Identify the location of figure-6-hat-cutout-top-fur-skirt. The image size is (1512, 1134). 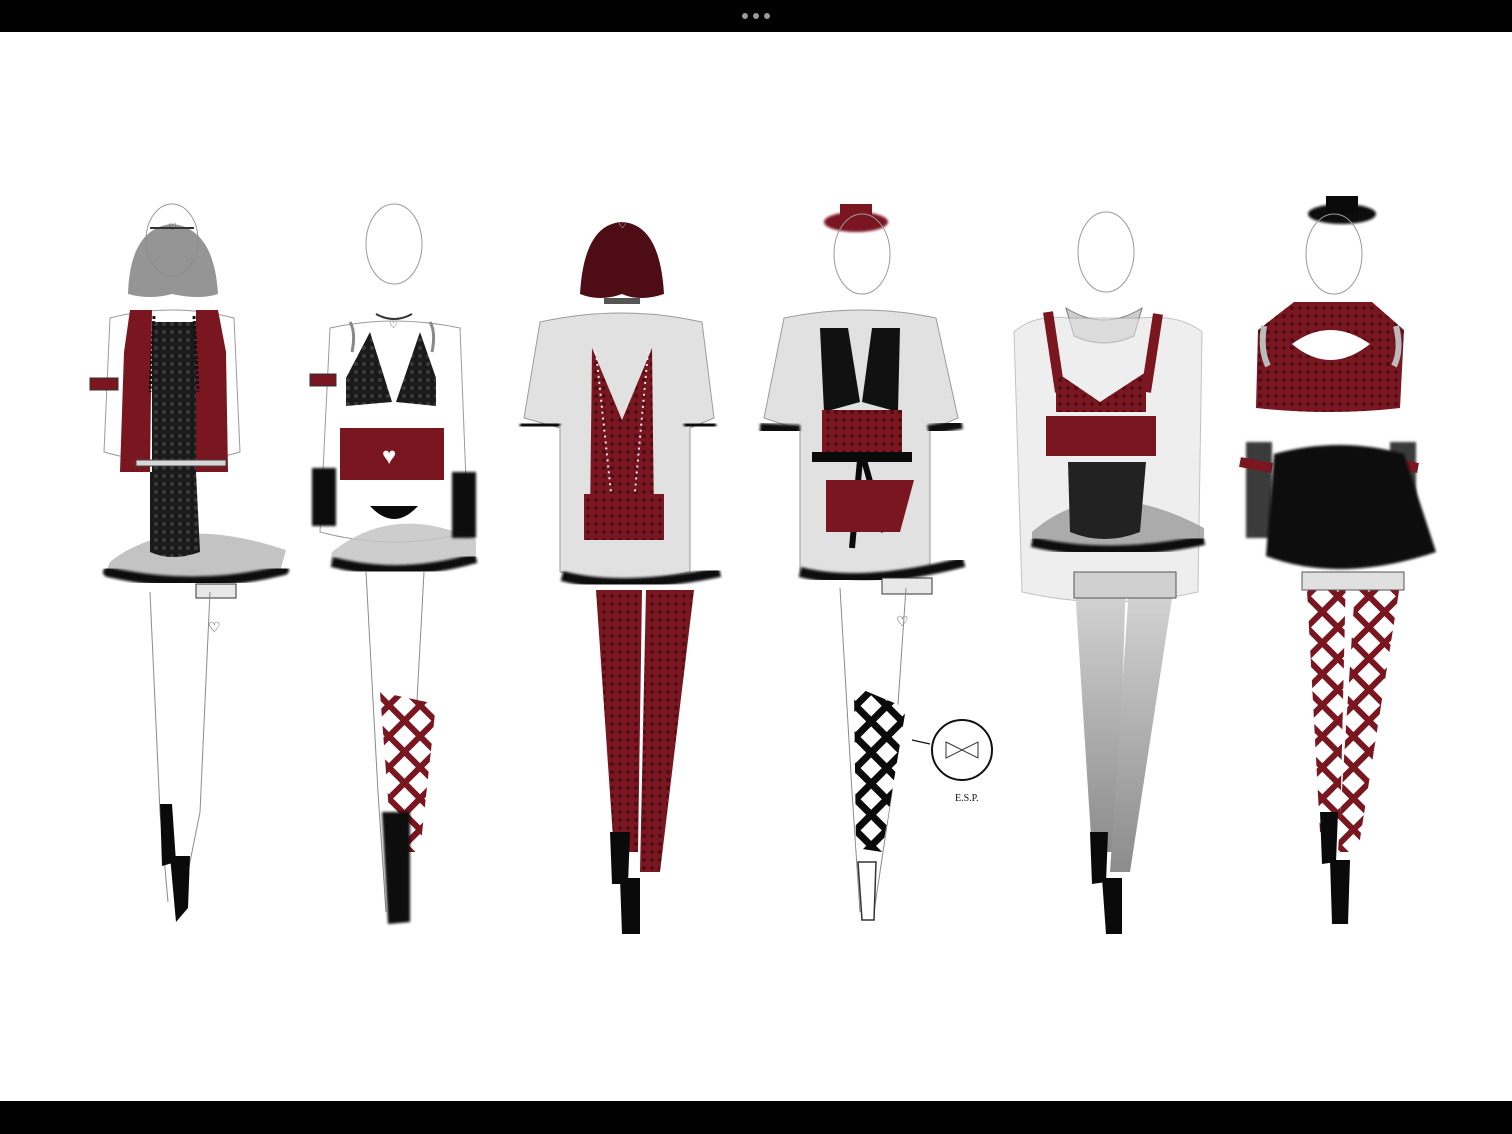
(1337, 560).